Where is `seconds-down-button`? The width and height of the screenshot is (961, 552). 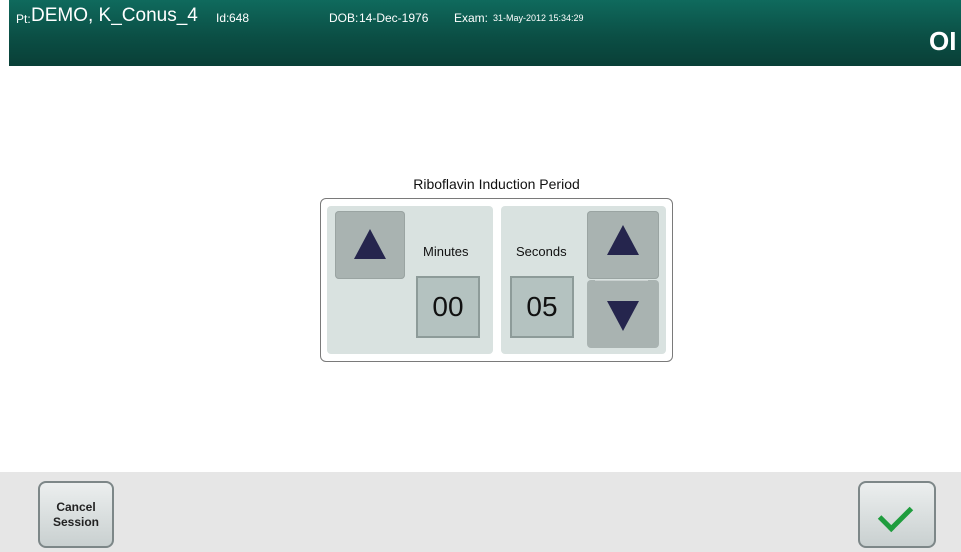
seconds-down-button is located at coordinates (623, 314).